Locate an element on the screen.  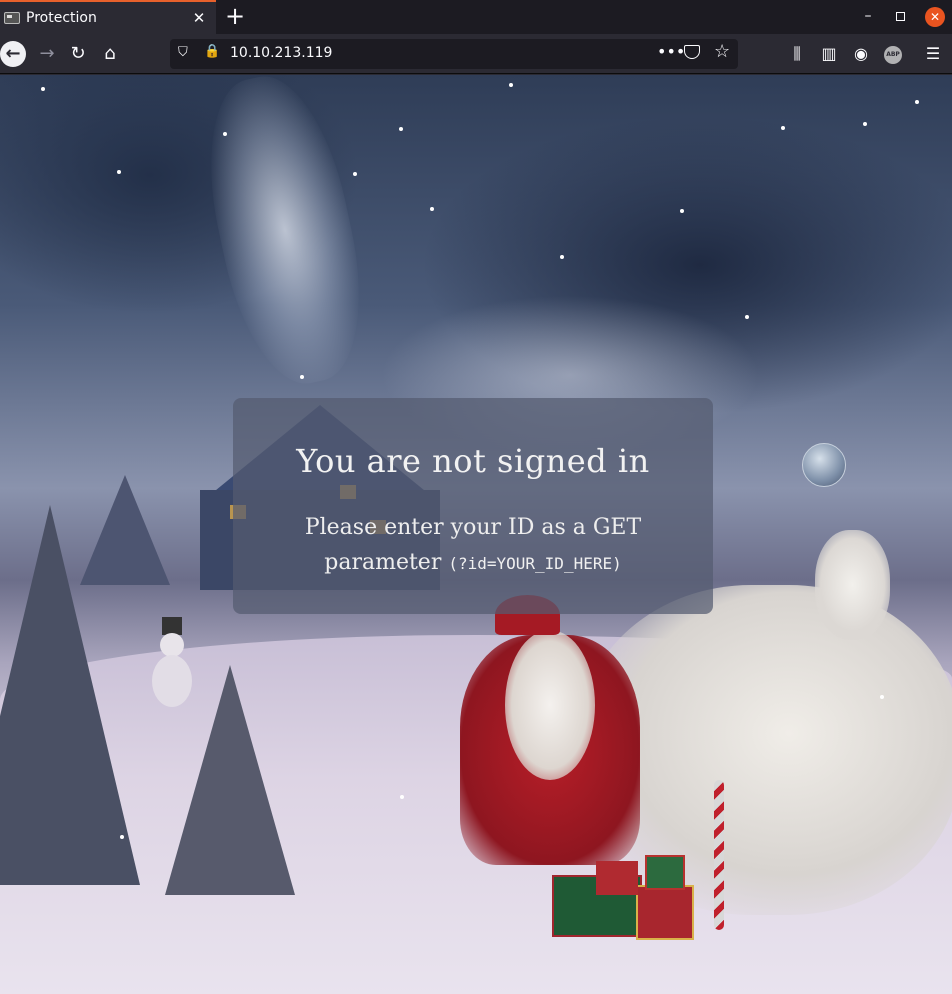
maximize-icon is located at coordinates (900, 16).